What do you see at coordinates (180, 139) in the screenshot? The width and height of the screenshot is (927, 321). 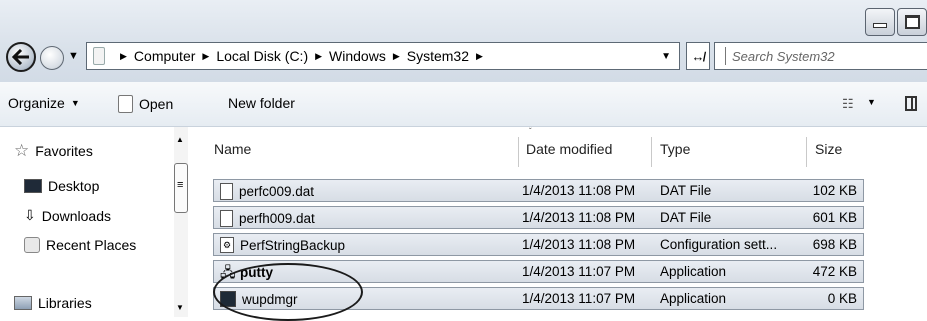 I see `scroll-up-icon: ▲` at bounding box center [180, 139].